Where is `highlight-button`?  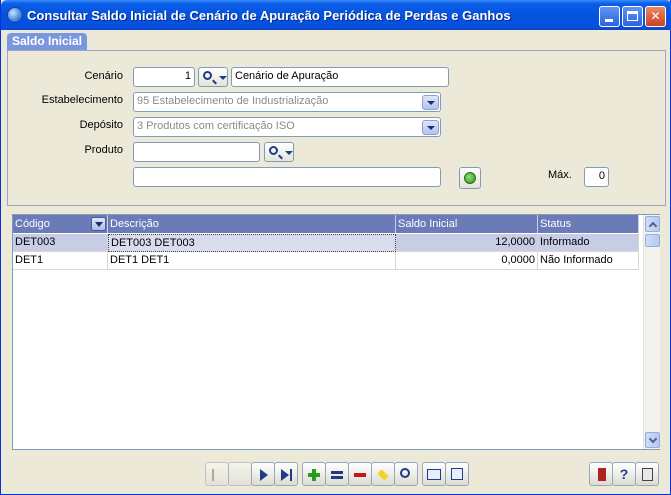
highlight-button is located at coordinates (383, 474).